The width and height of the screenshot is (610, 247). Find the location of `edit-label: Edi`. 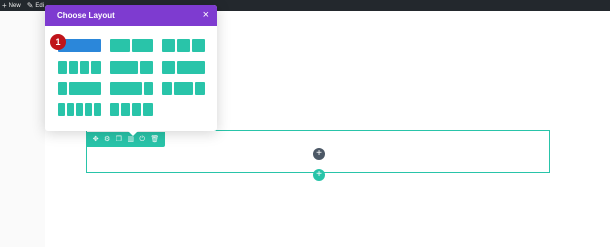

edit-label: Edi is located at coordinates (40, 5).